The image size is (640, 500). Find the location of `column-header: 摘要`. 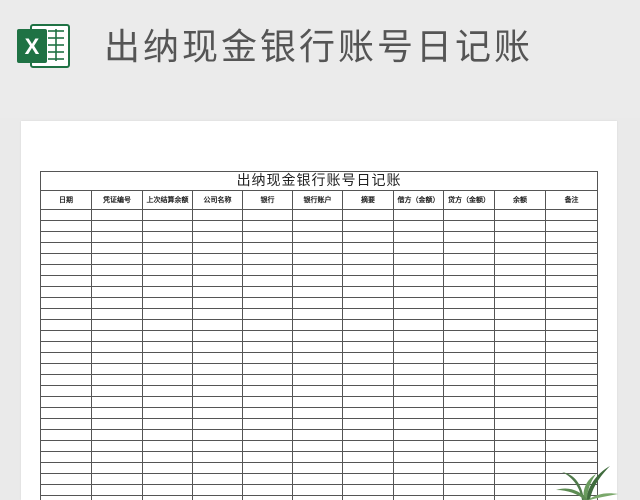

column-header: 摘要 is located at coordinates (368, 200).